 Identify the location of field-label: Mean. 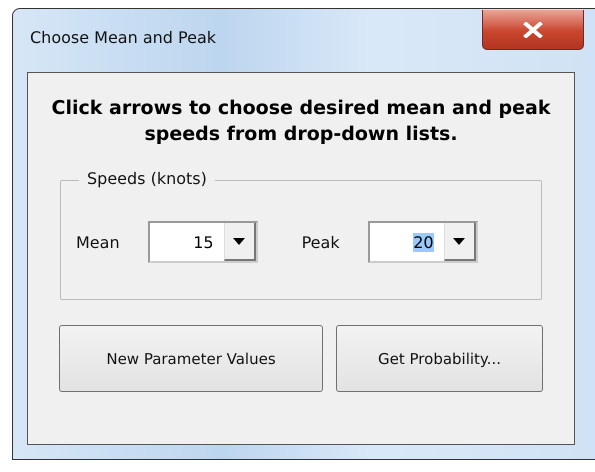
(98, 242).